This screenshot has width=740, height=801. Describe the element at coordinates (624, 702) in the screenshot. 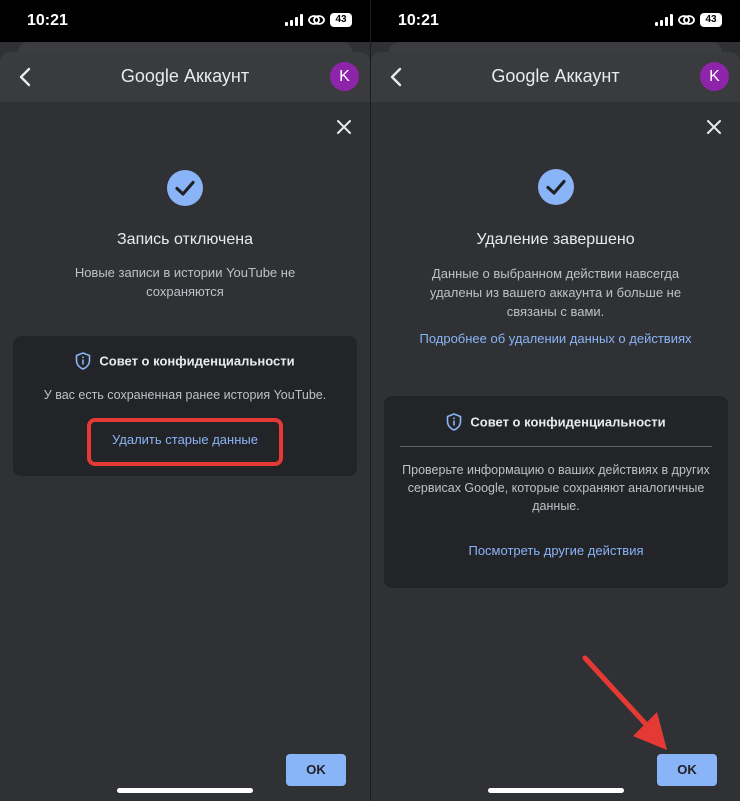

I see `red-pointer-arrow-icon` at that location.